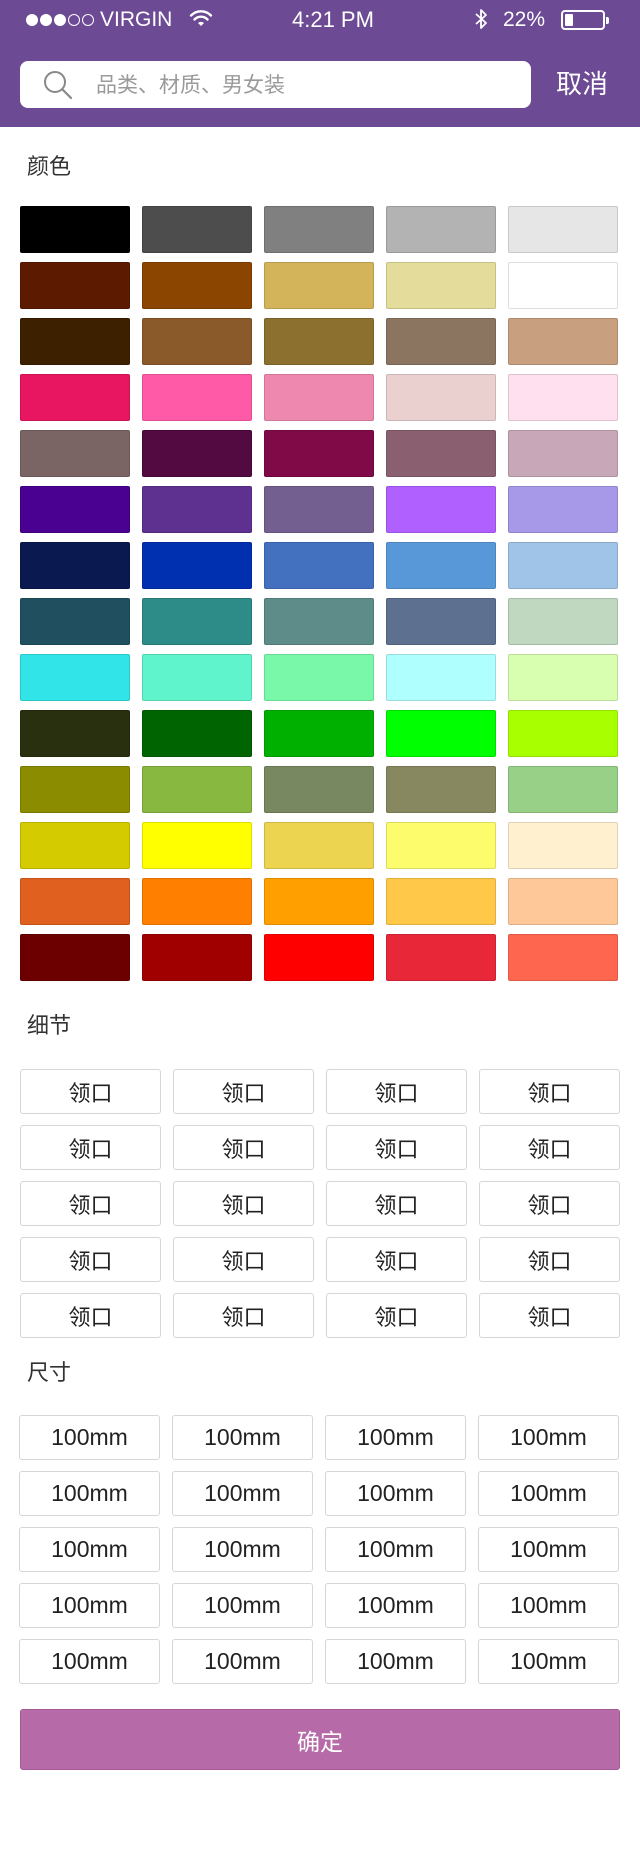  I want to click on search-input, so click(306, 85).